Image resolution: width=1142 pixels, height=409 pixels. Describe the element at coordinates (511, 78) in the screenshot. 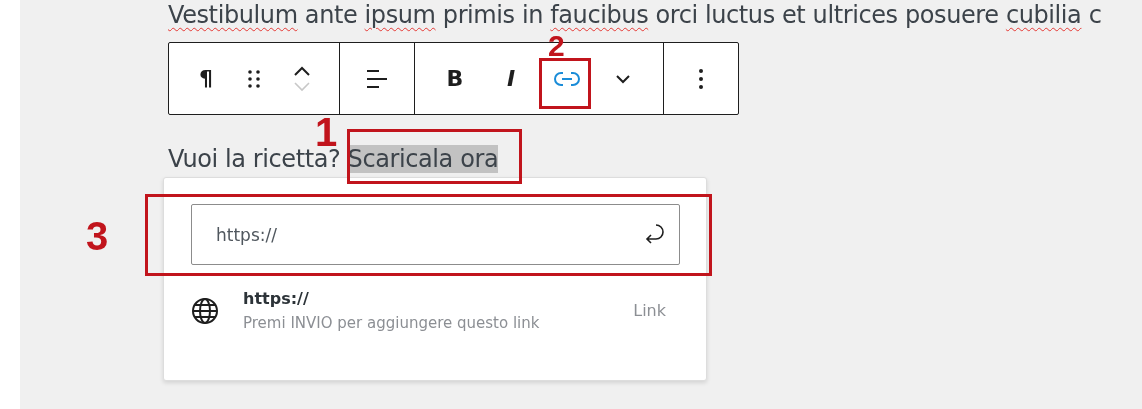

I see `italic-button: I` at that location.